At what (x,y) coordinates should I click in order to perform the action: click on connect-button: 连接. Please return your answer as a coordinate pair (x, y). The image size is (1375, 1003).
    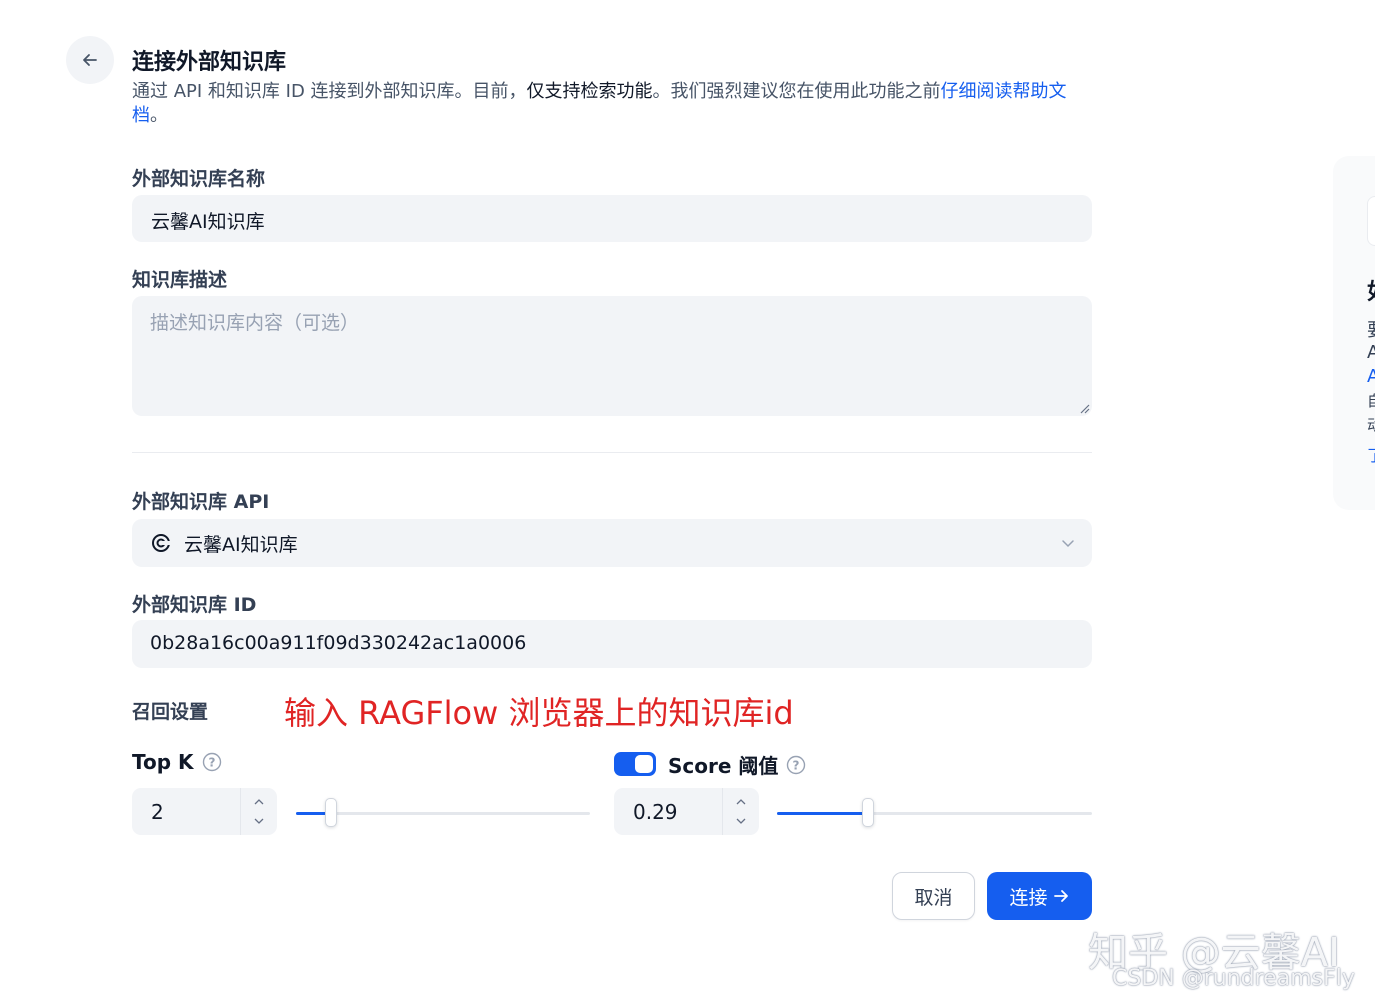
    Looking at the image, I should click on (1039, 896).